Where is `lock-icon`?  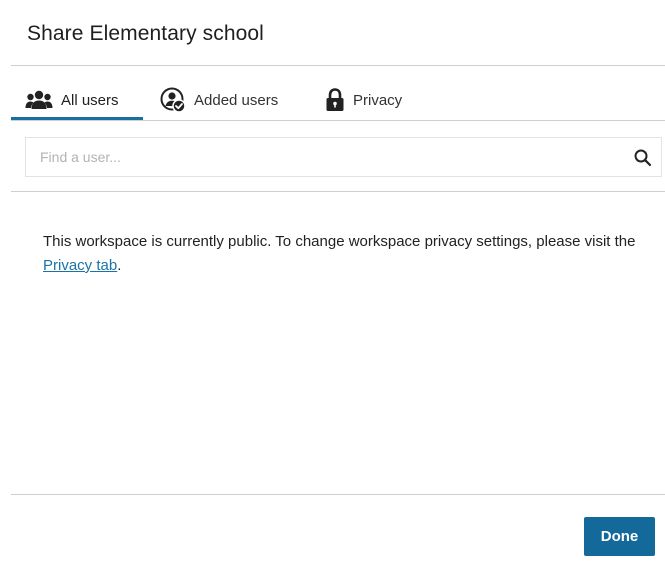
lock-icon is located at coordinates (335, 100).